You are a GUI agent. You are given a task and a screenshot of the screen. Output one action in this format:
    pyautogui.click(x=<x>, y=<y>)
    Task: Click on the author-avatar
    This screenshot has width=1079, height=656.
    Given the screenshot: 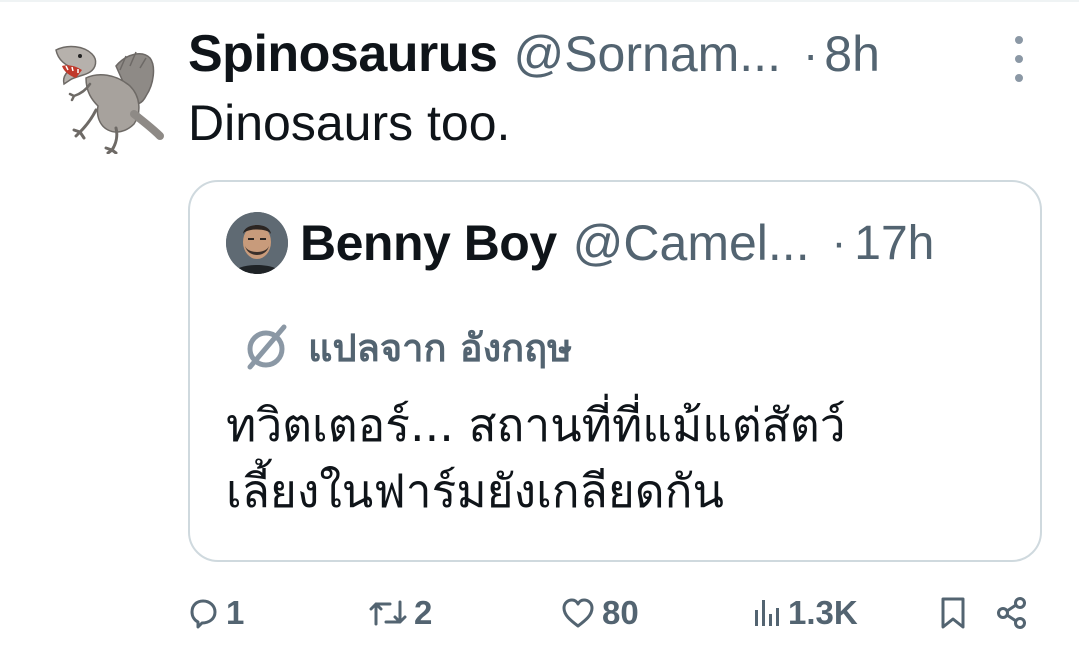 What is the action you would take?
    pyautogui.click(x=105, y=95)
    